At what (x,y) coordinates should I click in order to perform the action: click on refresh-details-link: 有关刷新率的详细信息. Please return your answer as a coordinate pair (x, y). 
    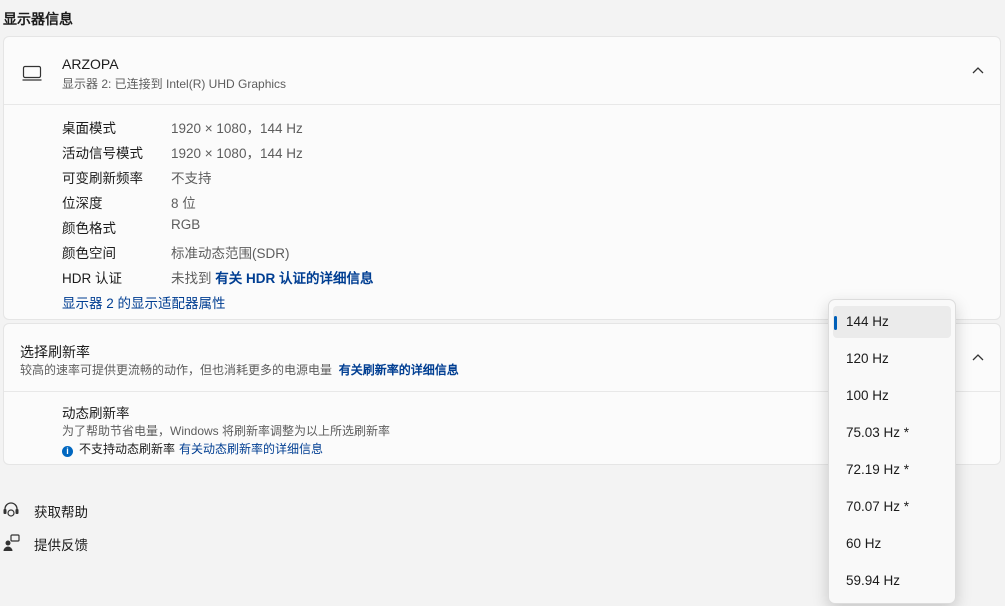
    Looking at the image, I should click on (399, 370).